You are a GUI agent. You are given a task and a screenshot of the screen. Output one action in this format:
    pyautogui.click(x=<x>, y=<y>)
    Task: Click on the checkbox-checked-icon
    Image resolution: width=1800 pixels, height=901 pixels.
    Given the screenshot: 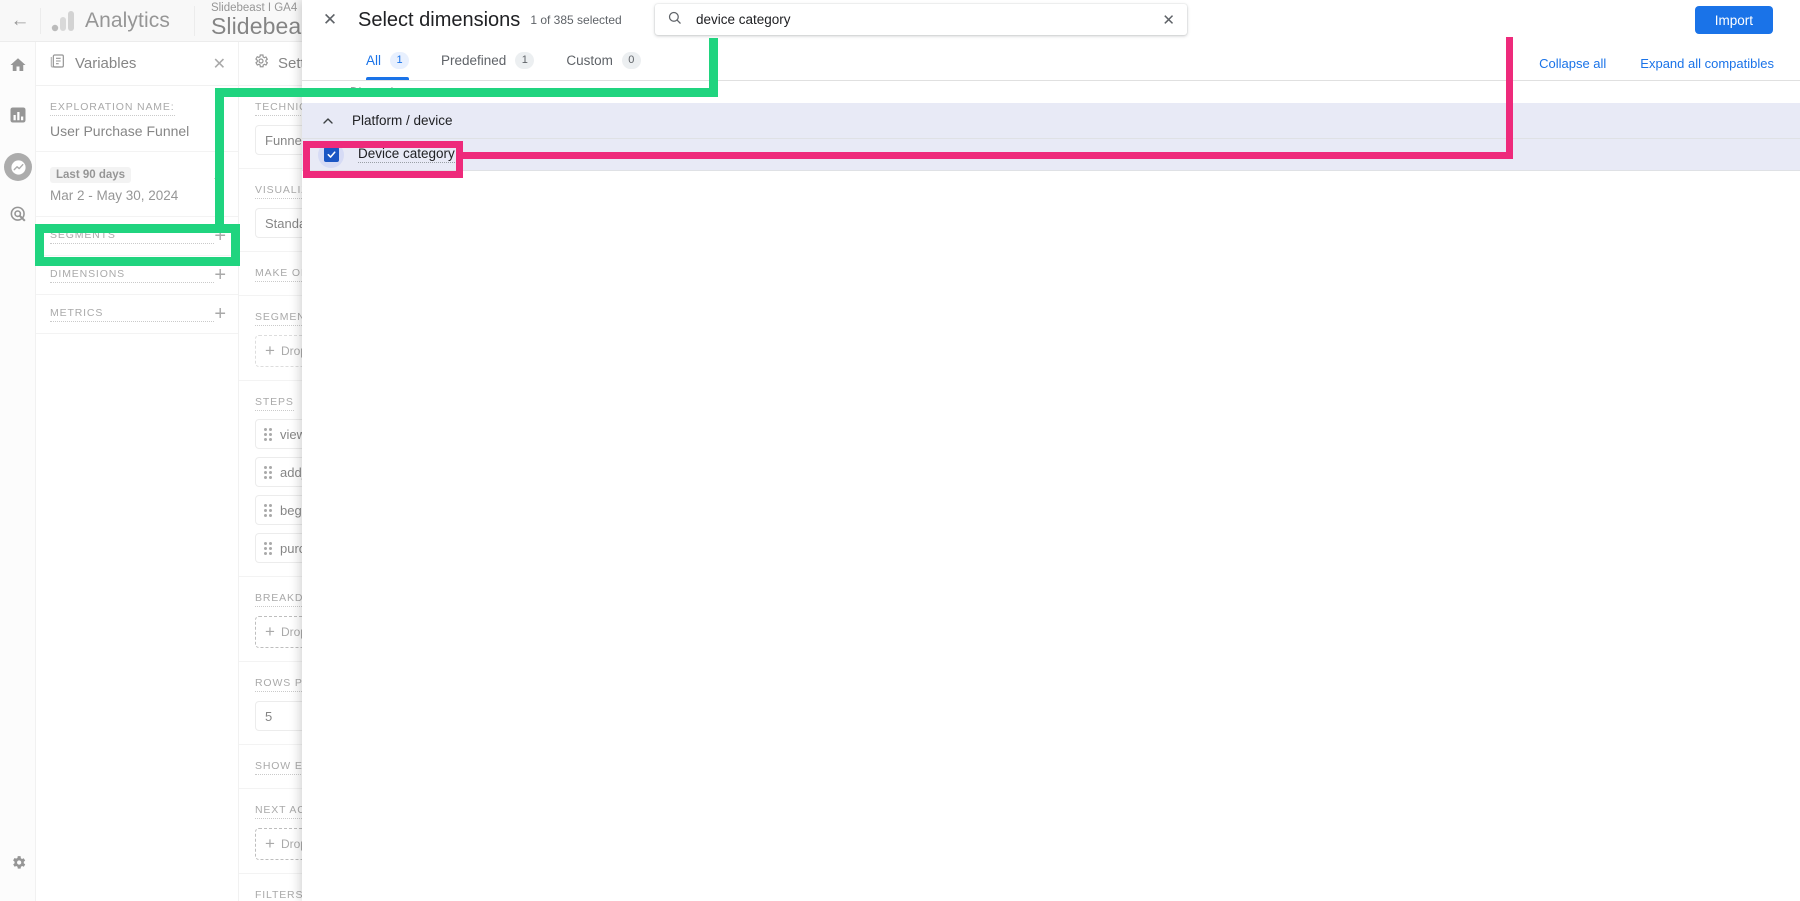 What is the action you would take?
    pyautogui.click(x=331, y=154)
    